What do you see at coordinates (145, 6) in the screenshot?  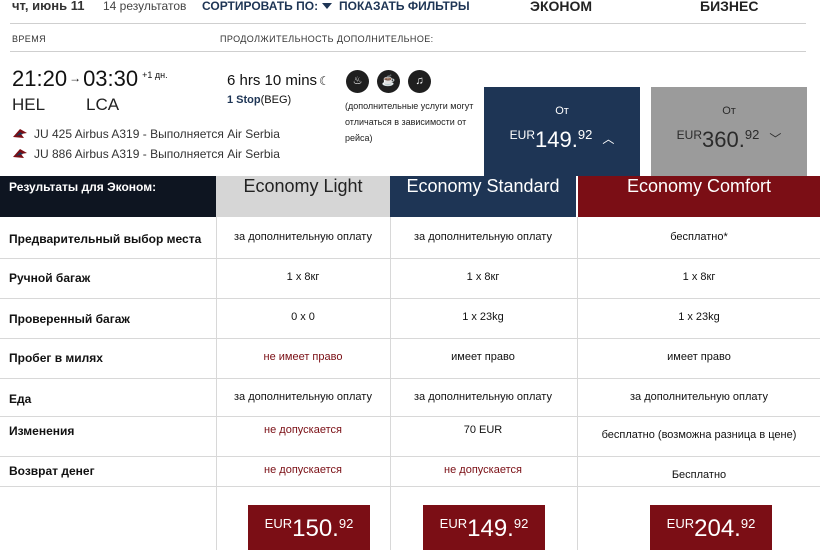 I see `results-count: 14 результатов` at bounding box center [145, 6].